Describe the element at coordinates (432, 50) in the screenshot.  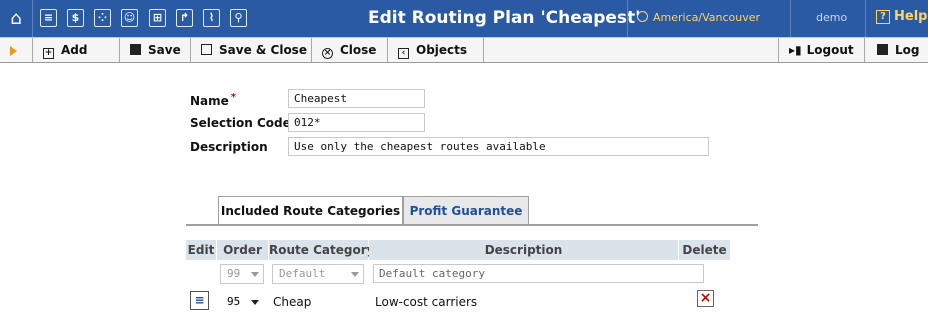
I see `objects-button: ‹ Objects` at that location.